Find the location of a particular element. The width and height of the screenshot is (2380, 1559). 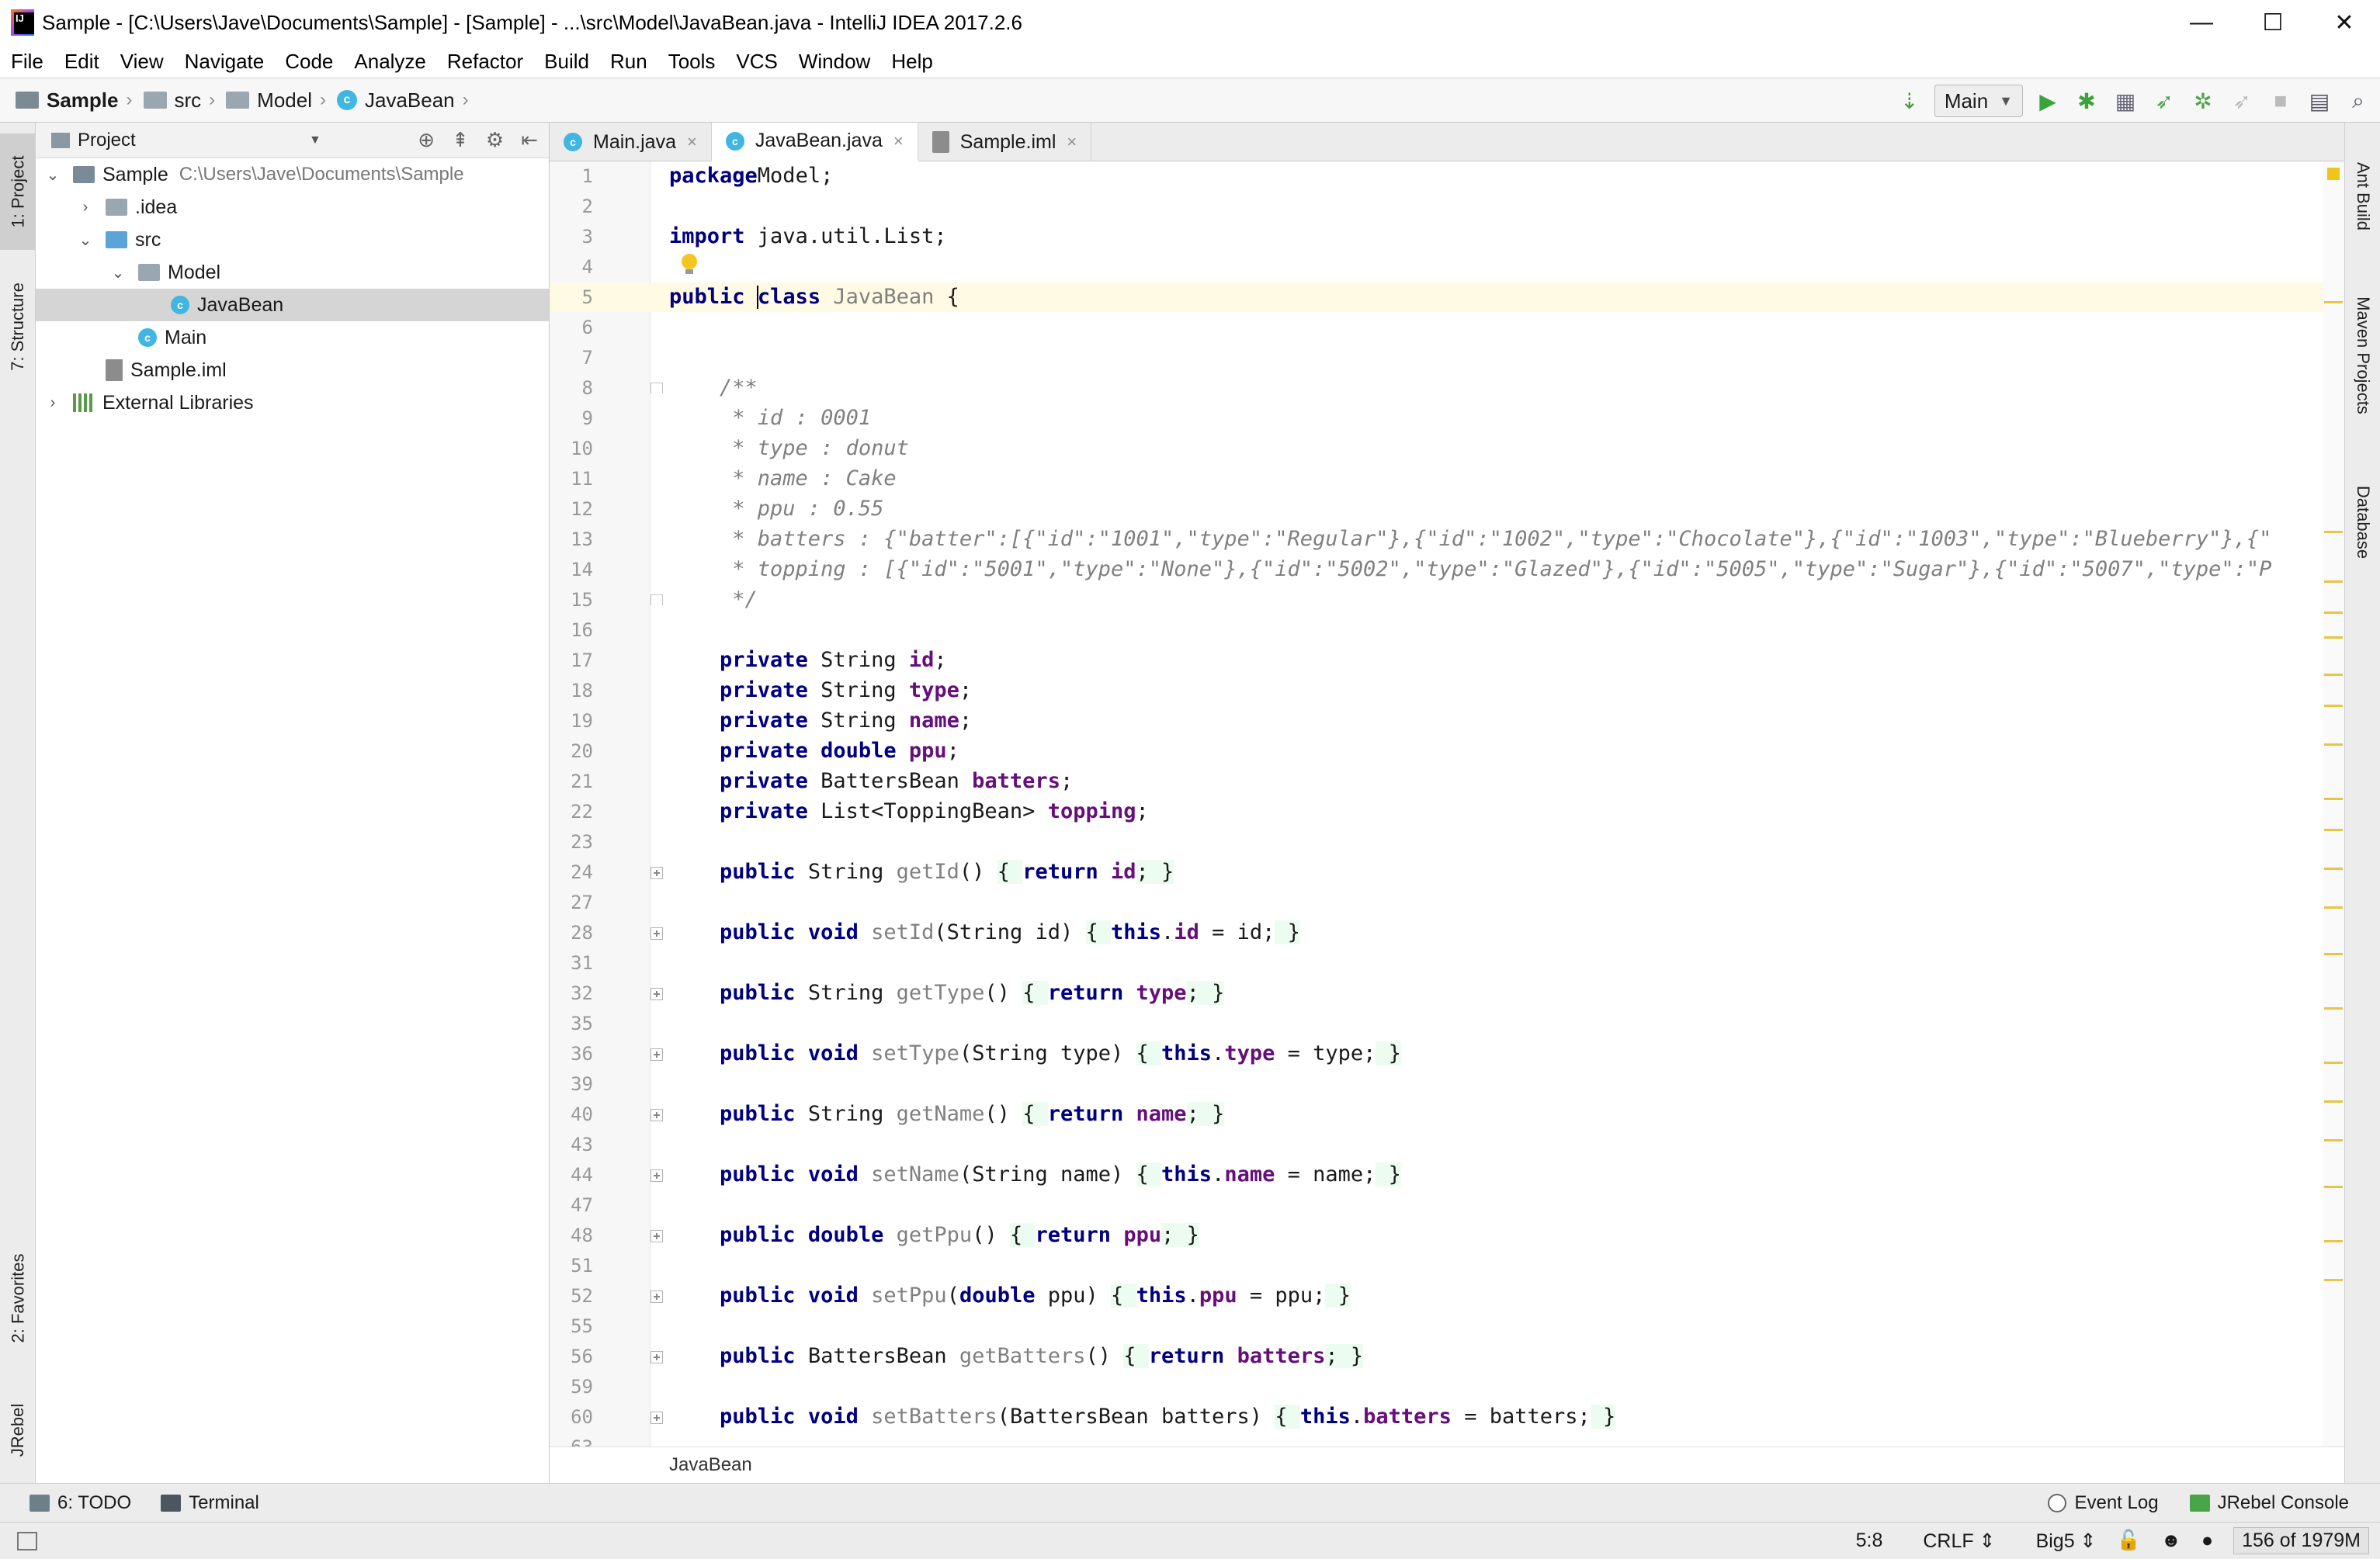

gear-icon: ⚙ is located at coordinates (495, 140).